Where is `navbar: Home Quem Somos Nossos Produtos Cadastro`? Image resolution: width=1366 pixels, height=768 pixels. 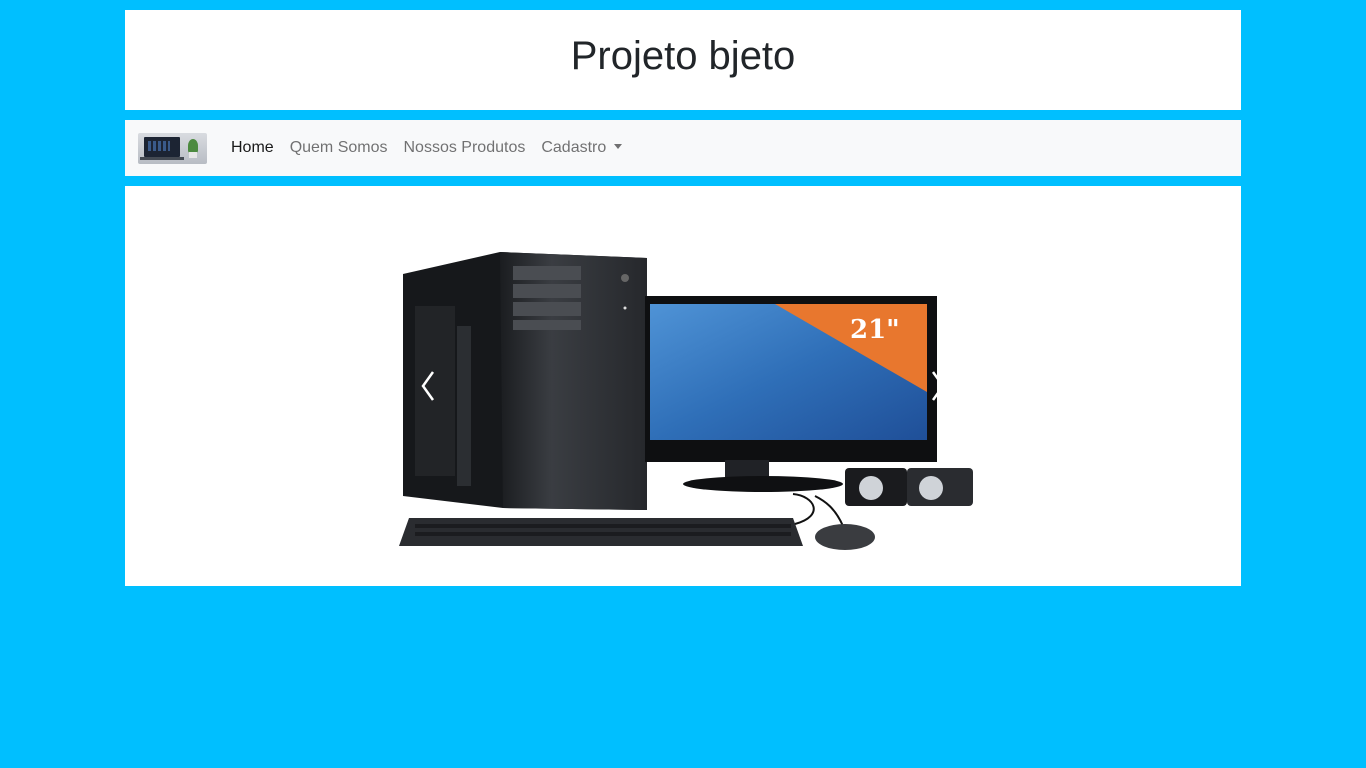
navbar: Home Quem Somos Nossos Produtos Cadastro is located at coordinates (683, 148).